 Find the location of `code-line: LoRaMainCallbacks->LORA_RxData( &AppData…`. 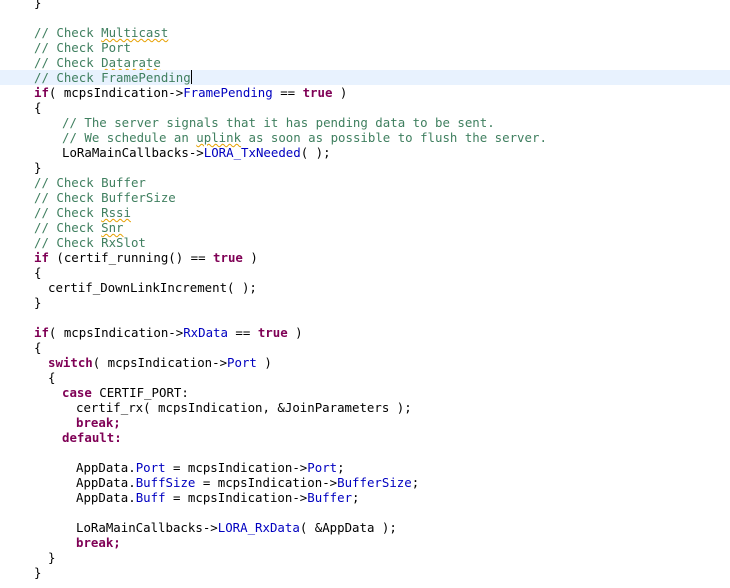

code-line: LoRaMainCallbacks->LORA_RxData( &AppData… is located at coordinates (236, 527).